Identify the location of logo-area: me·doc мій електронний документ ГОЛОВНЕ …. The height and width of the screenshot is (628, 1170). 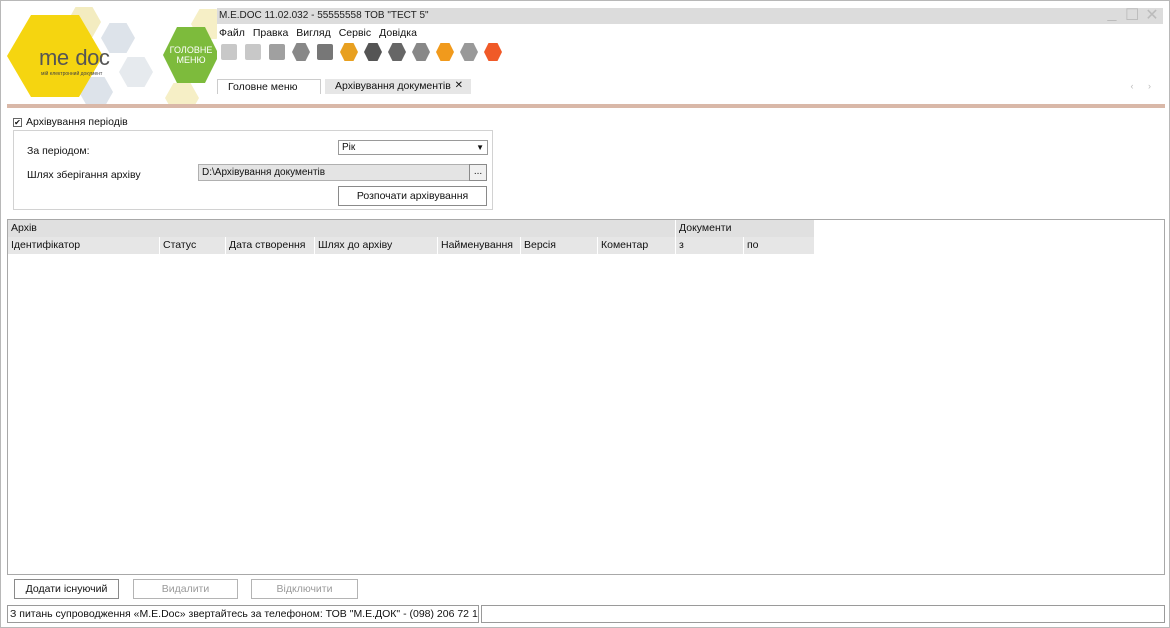
(109, 53).